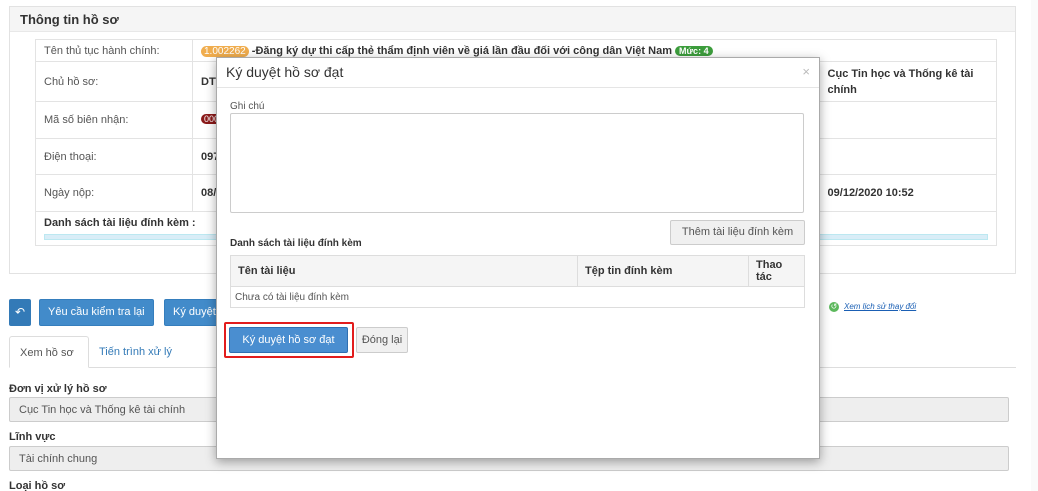  What do you see at coordinates (32, 437) in the screenshot?
I see `domain-label: Lĩnh vực` at bounding box center [32, 437].